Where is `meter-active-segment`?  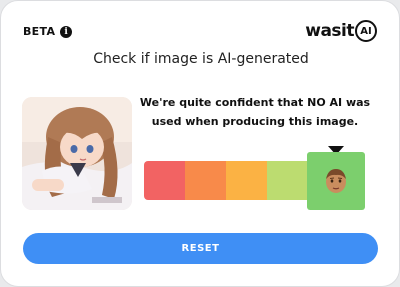 meter-active-segment is located at coordinates (336, 181).